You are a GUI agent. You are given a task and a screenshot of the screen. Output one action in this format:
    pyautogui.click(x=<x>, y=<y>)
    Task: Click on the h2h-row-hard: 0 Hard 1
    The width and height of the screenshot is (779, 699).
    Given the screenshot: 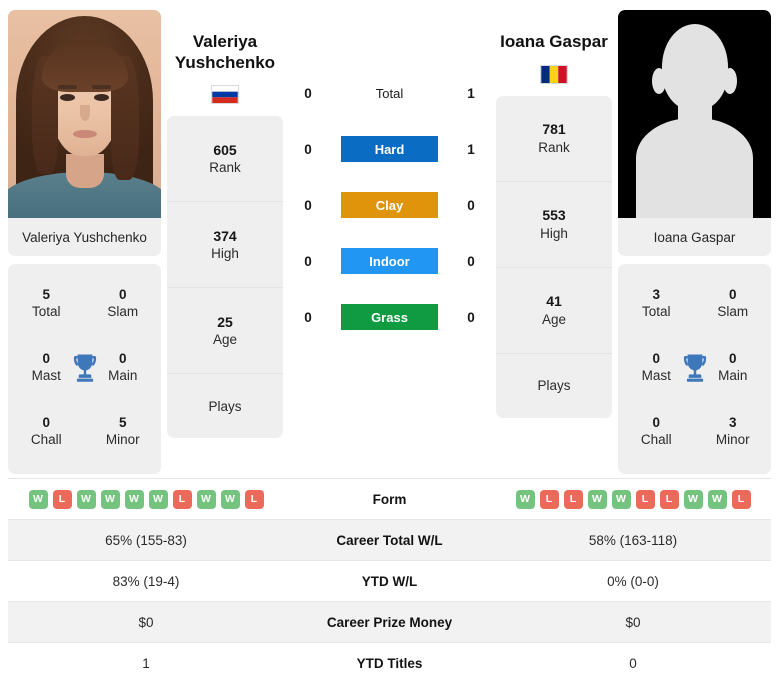 What is the action you would take?
    pyautogui.click(x=389, y=149)
    